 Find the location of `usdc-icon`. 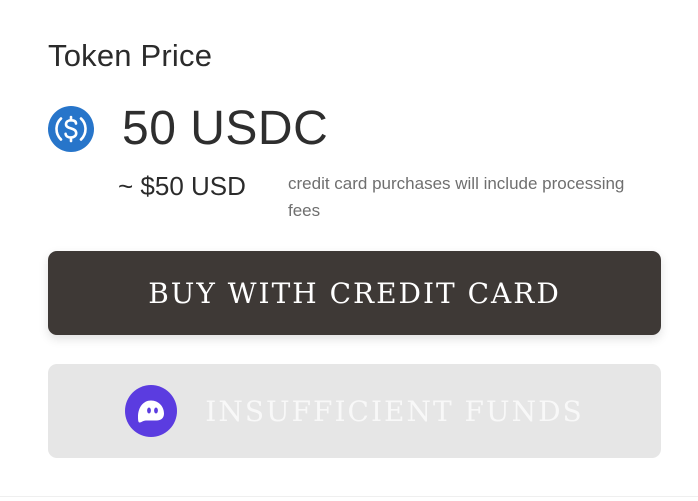

usdc-icon is located at coordinates (71, 129).